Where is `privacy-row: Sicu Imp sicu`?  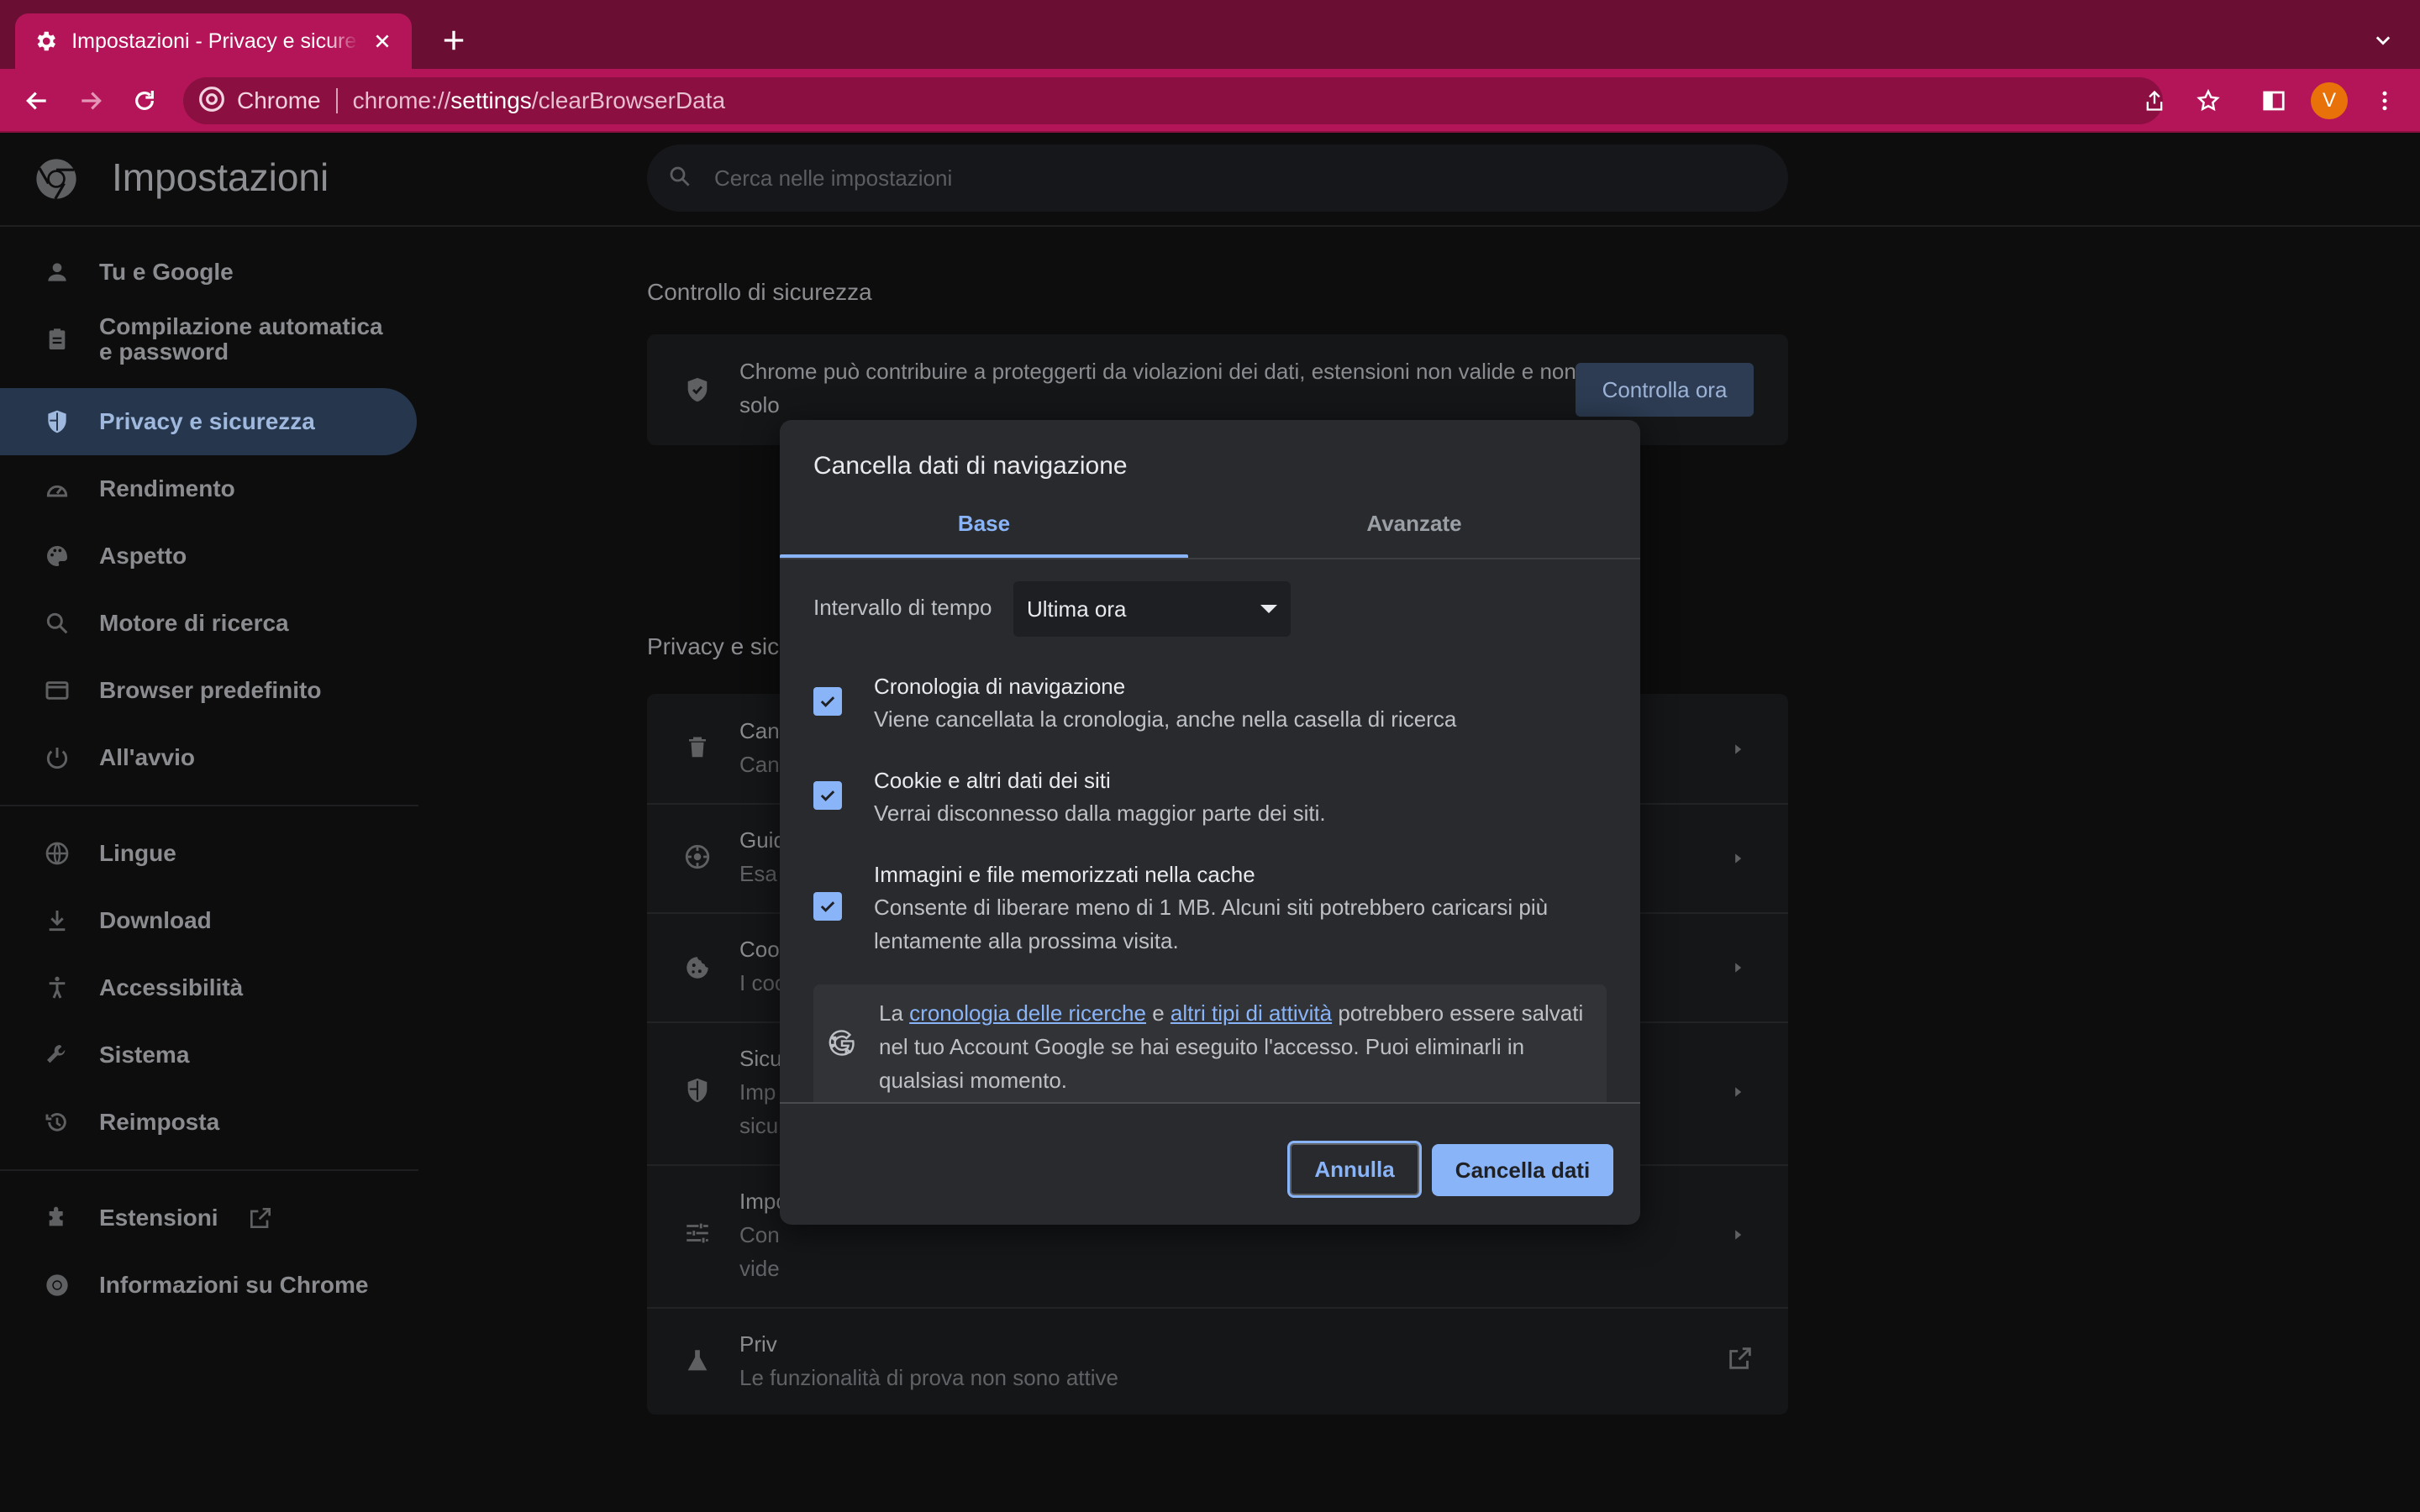
privacy-row: Sicu Imp sicu is located at coordinates (761, 1092).